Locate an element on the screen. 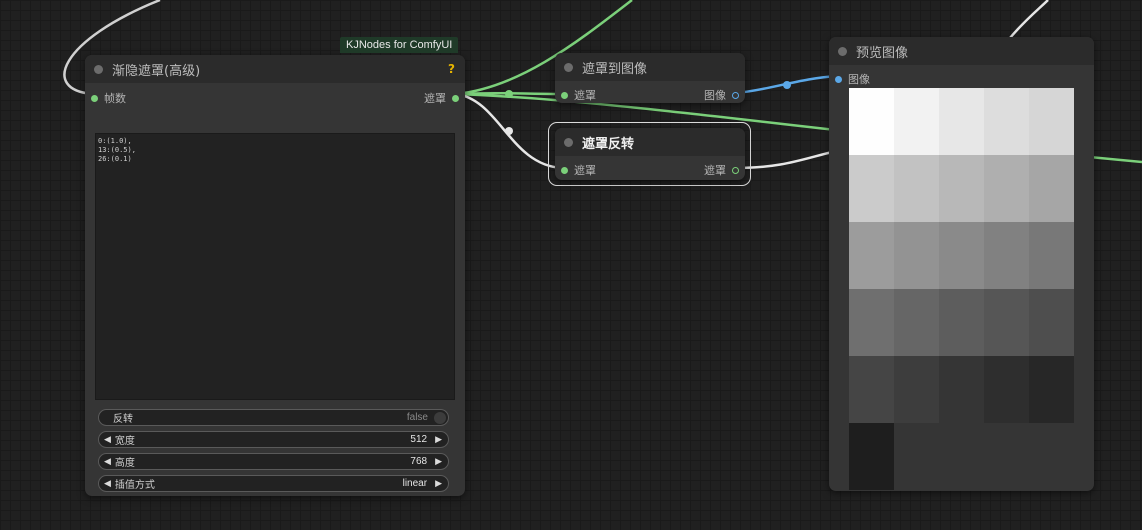  widget-label: 高度 is located at coordinates (124, 463).